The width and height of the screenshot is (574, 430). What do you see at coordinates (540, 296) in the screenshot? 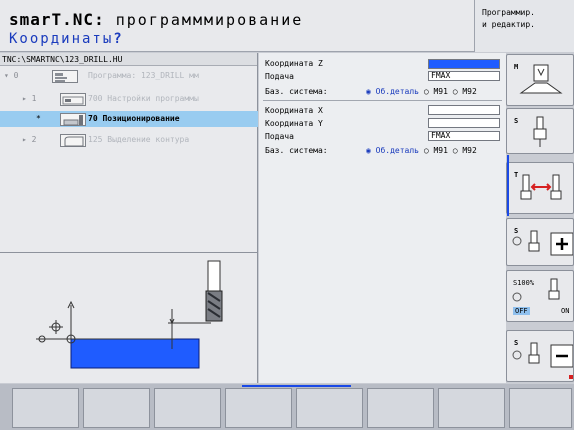
I see `spindle-override-softkey: S100% OFF ON` at bounding box center [540, 296].